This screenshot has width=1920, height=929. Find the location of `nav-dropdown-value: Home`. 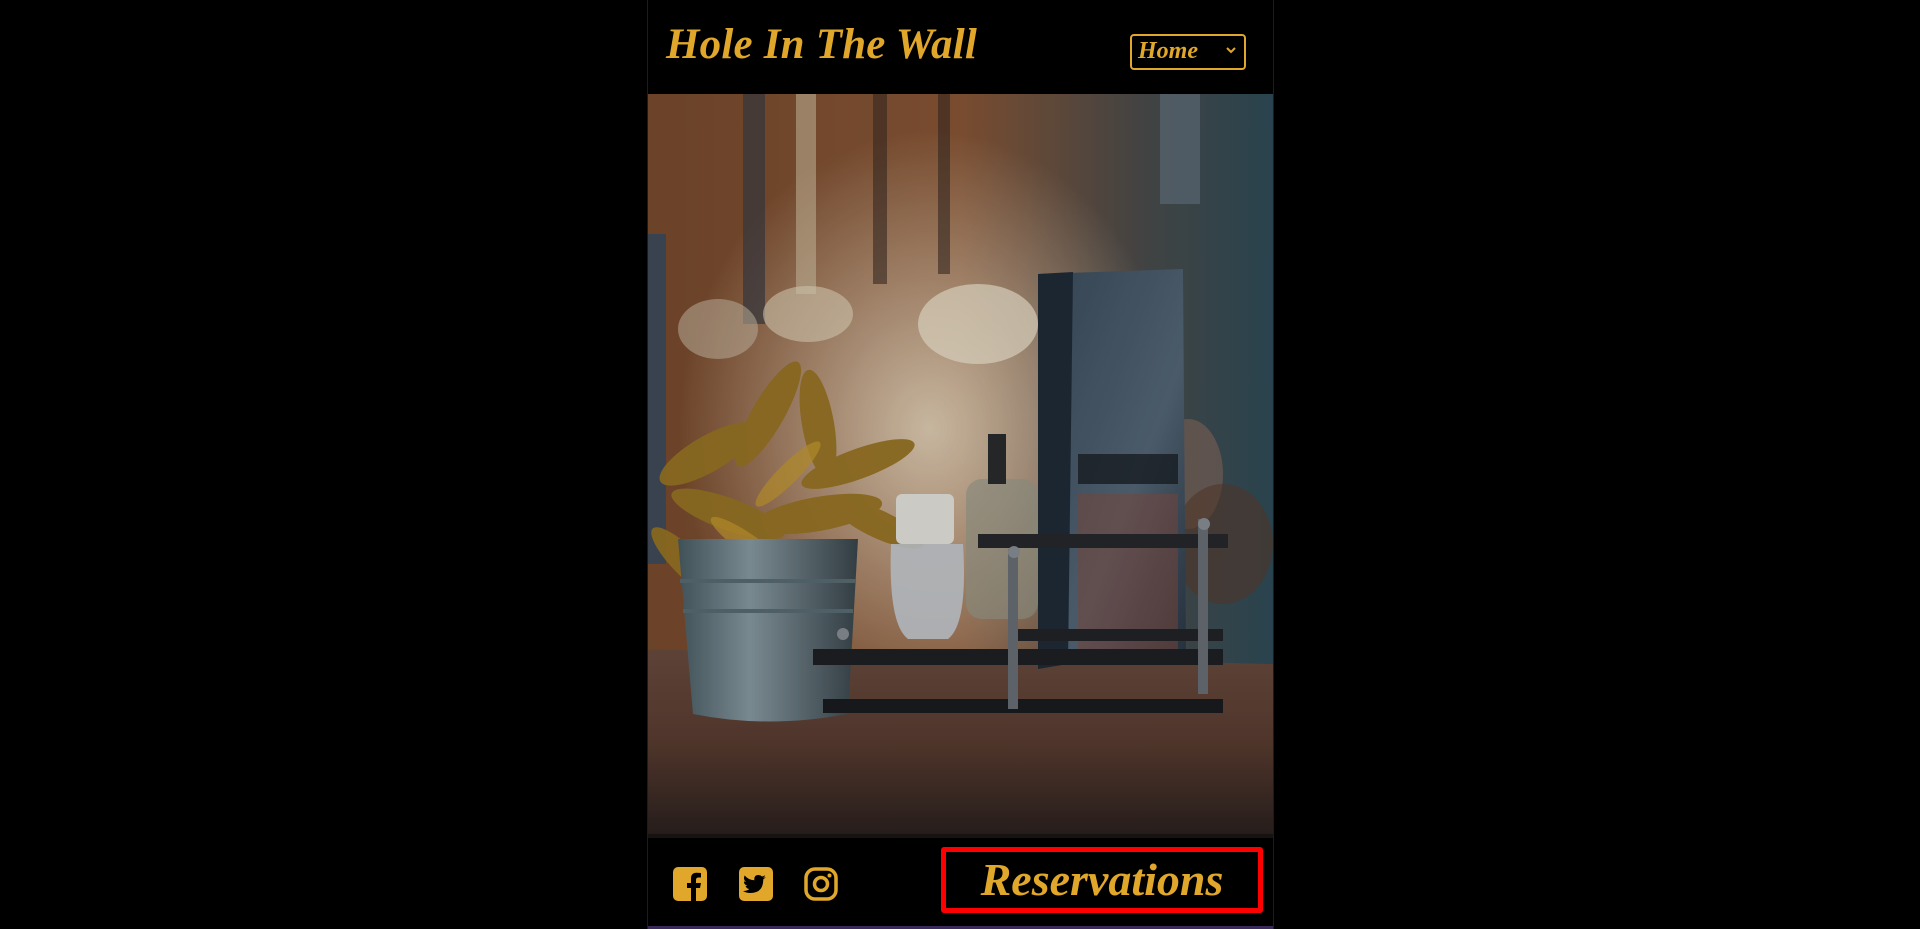

nav-dropdown-value: Home is located at coordinates (1168, 51).